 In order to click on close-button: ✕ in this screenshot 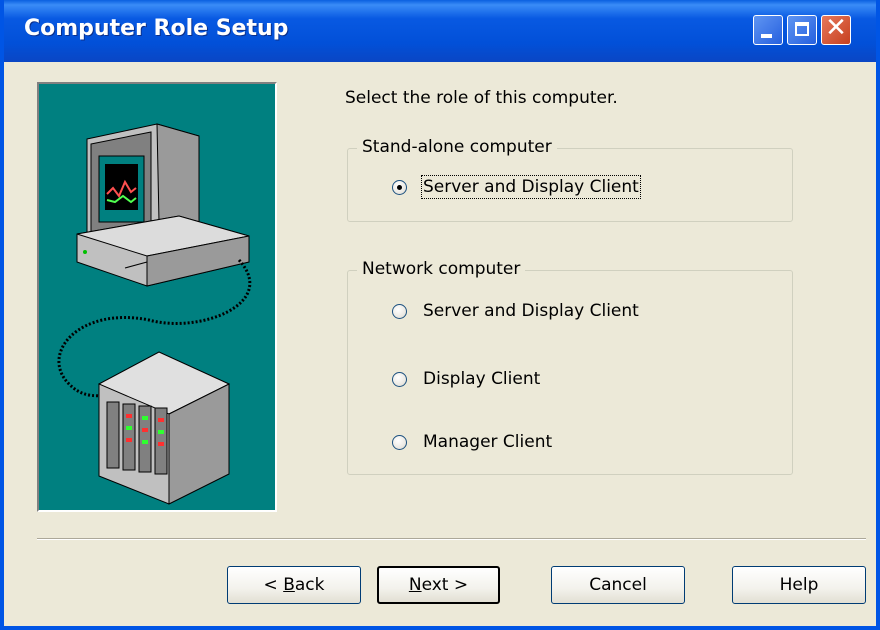, I will do `click(836, 29)`.